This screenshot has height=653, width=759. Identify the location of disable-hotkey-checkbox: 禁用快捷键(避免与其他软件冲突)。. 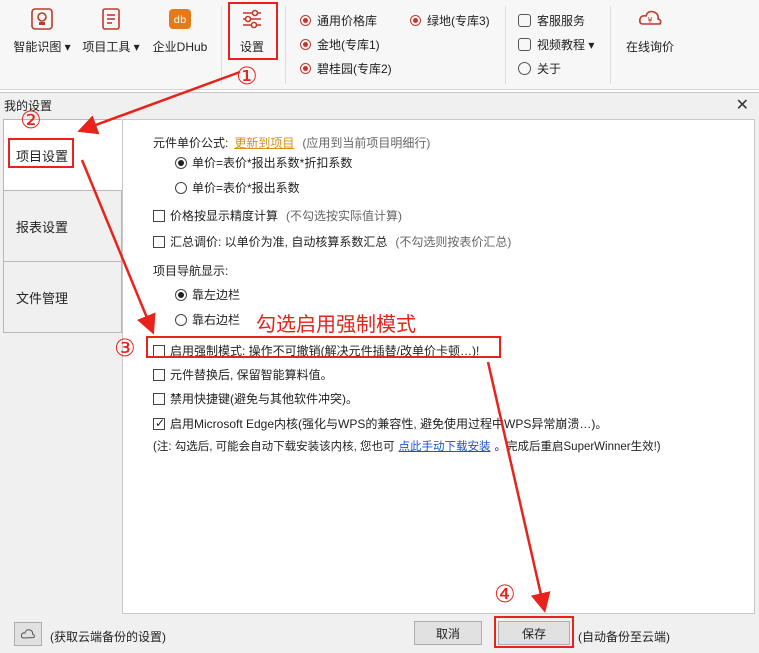
(255, 398).